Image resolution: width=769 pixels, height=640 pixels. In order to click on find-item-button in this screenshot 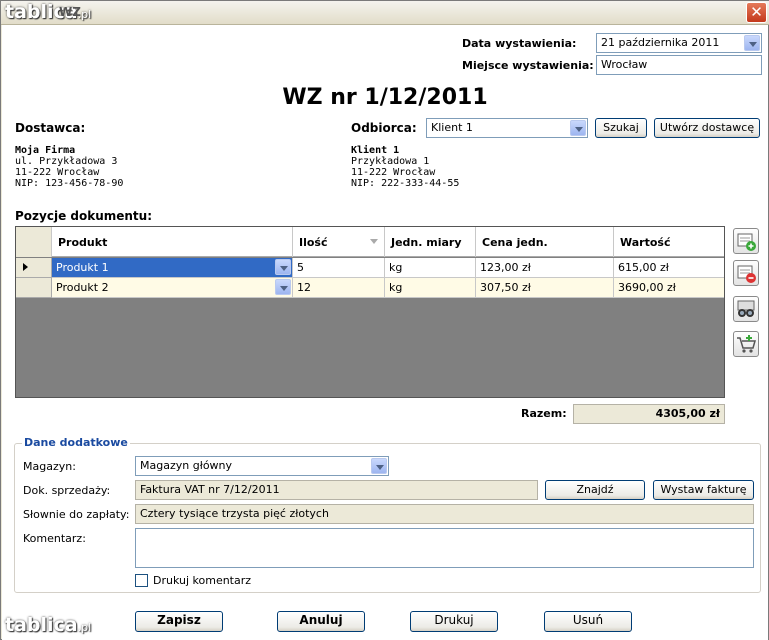, I will do `click(746, 309)`.